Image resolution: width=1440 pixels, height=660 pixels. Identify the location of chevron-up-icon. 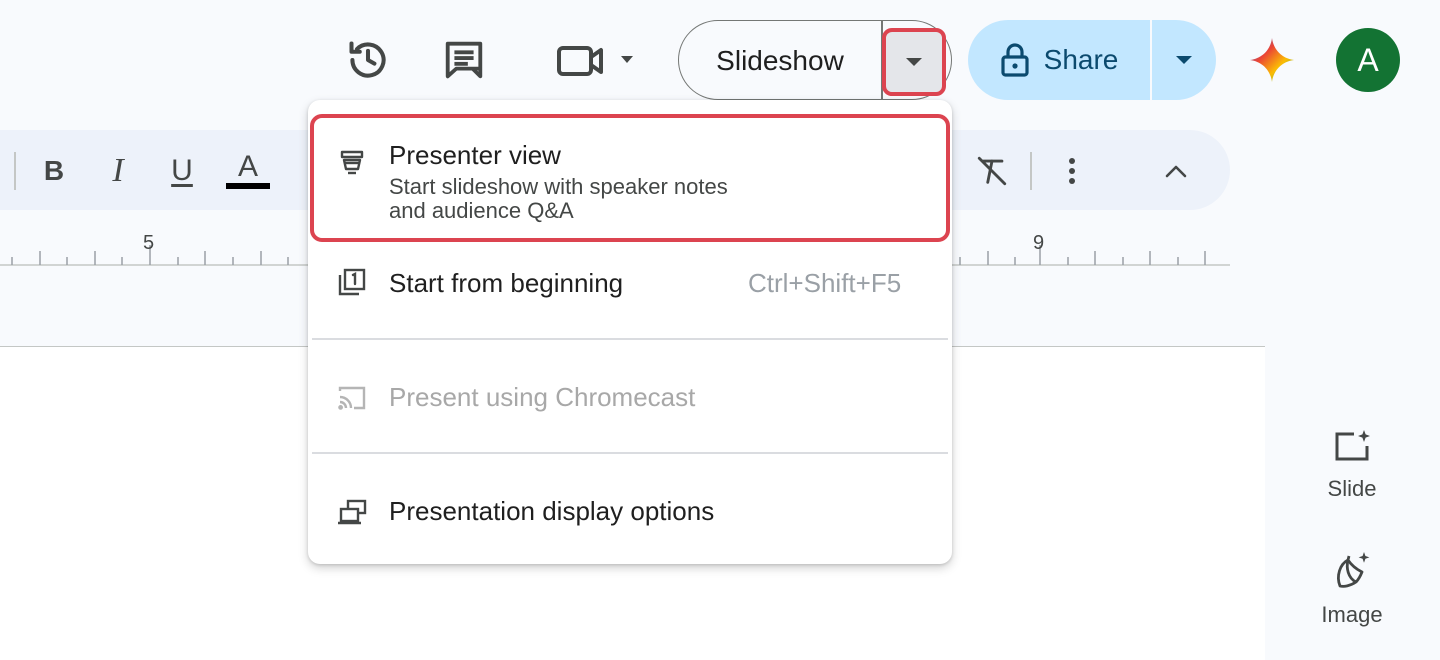
(1176, 171).